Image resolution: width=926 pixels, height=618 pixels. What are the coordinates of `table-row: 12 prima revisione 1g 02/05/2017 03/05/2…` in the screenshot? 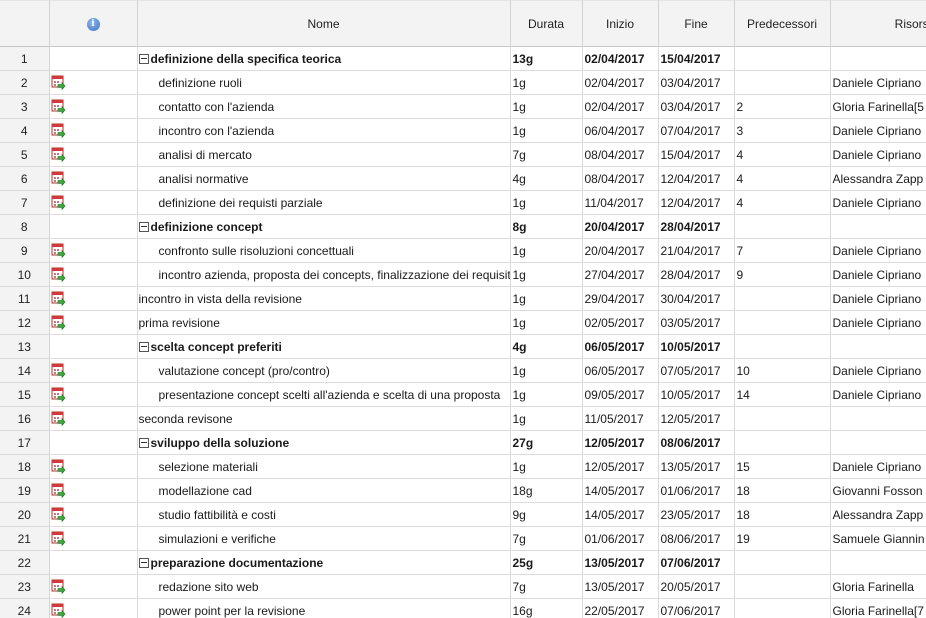 It's located at (463, 322).